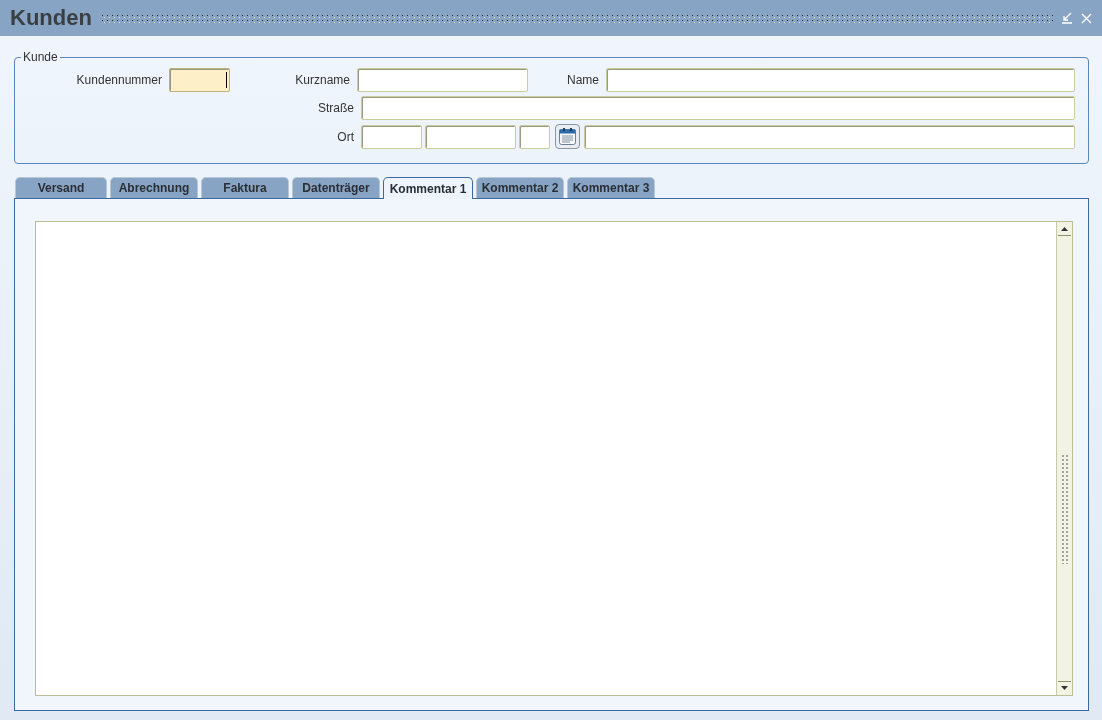  I want to click on field-label: Kundennummer, so click(119, 80).